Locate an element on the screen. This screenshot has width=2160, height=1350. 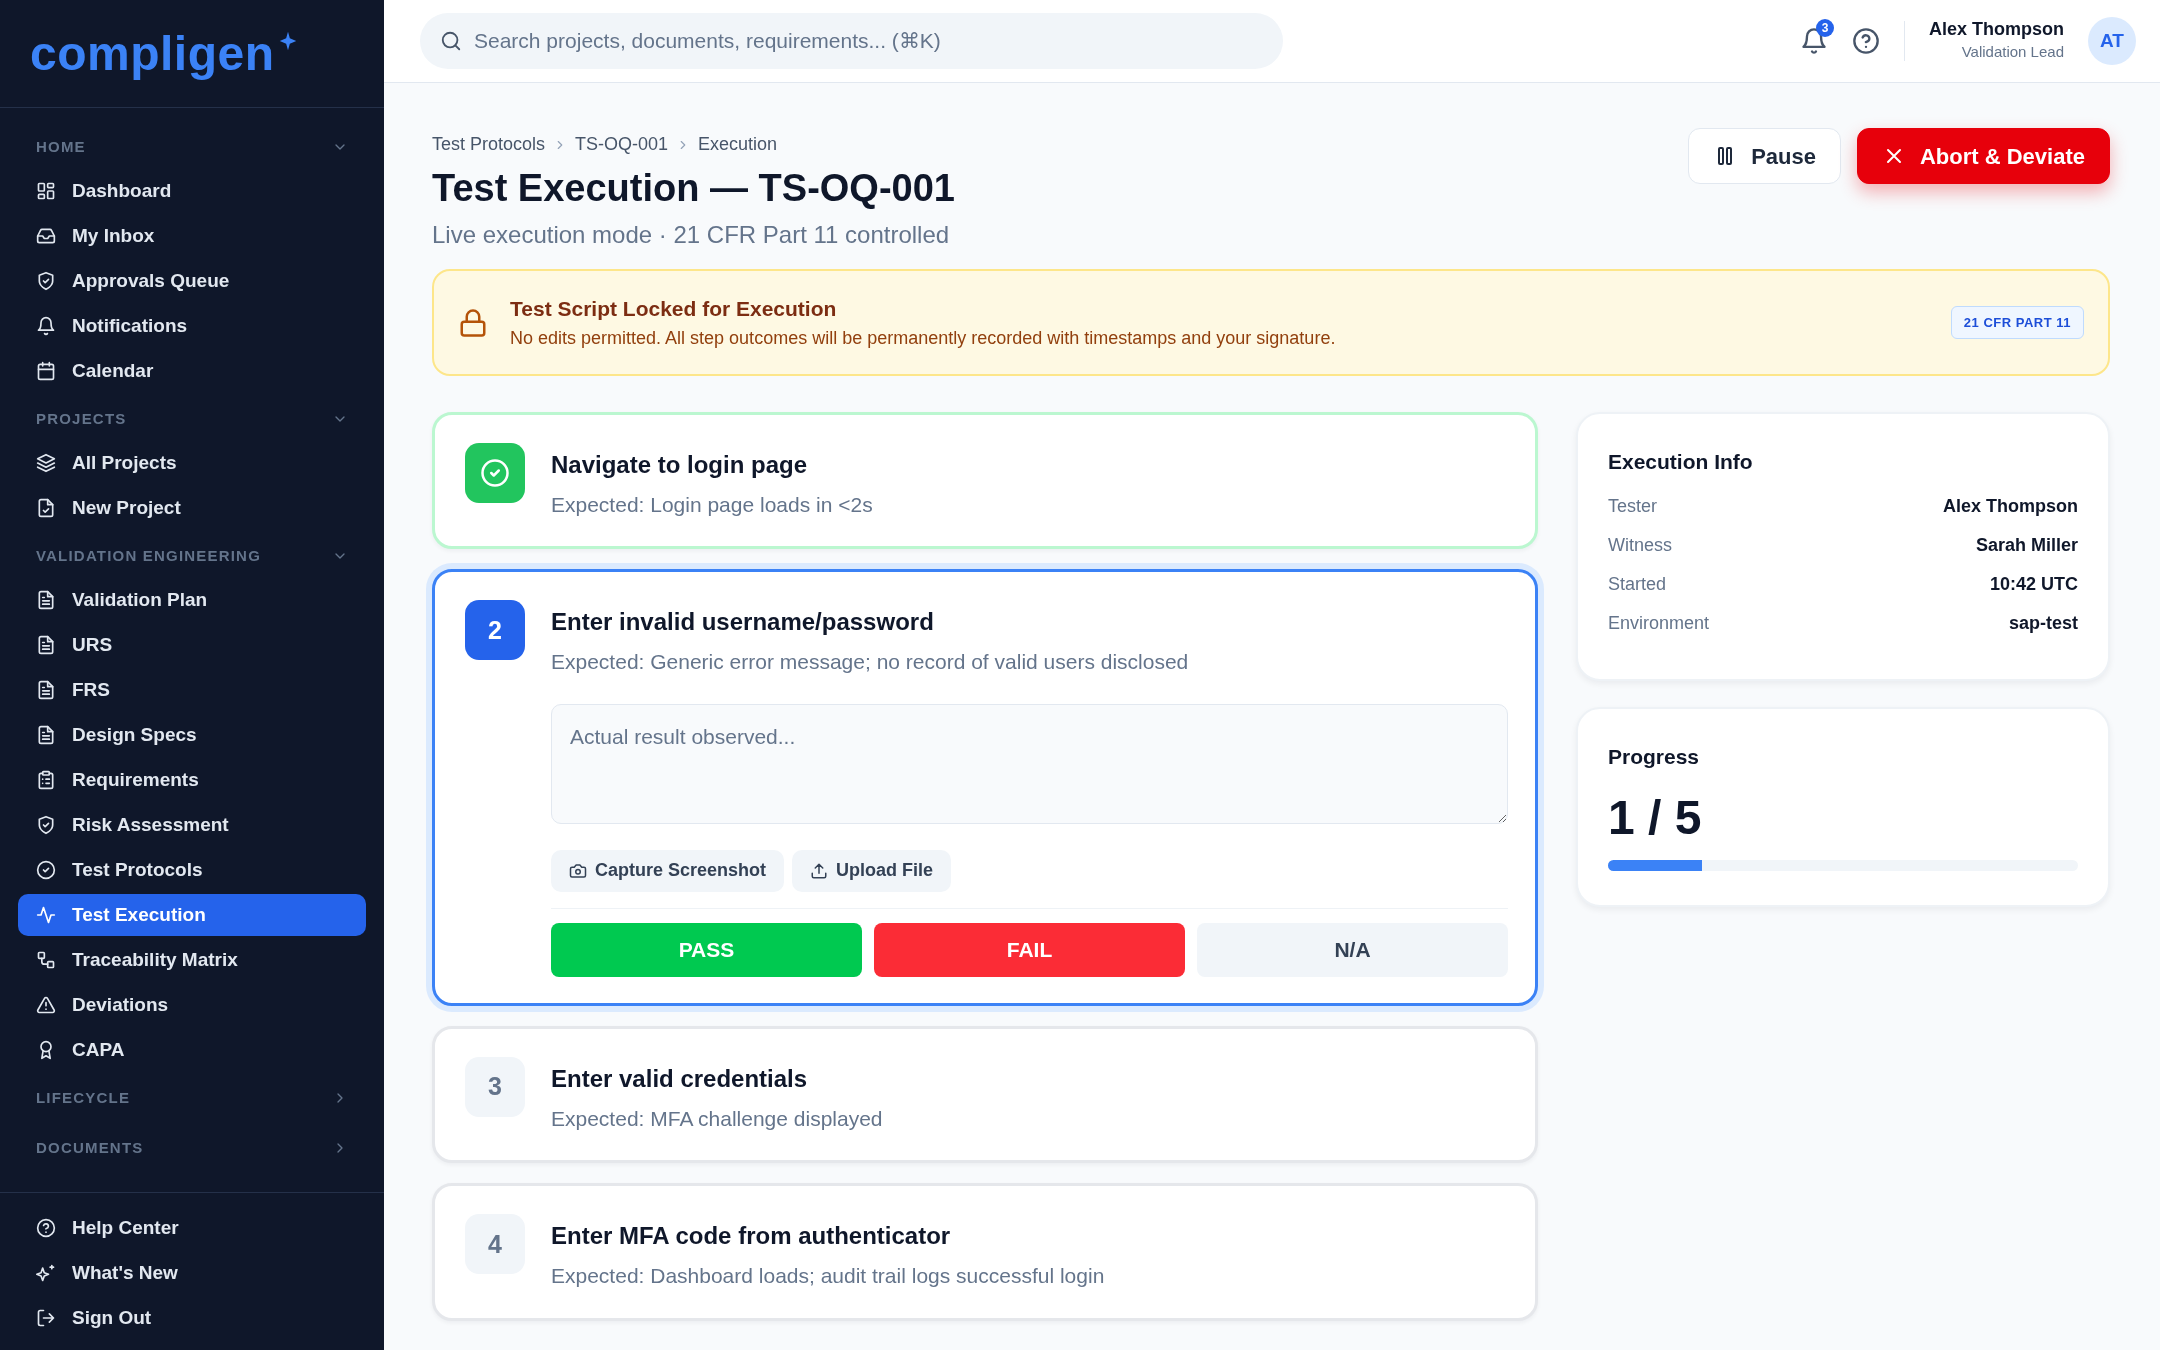
card-title: Execution Info is located at coordinates (1681, 461).